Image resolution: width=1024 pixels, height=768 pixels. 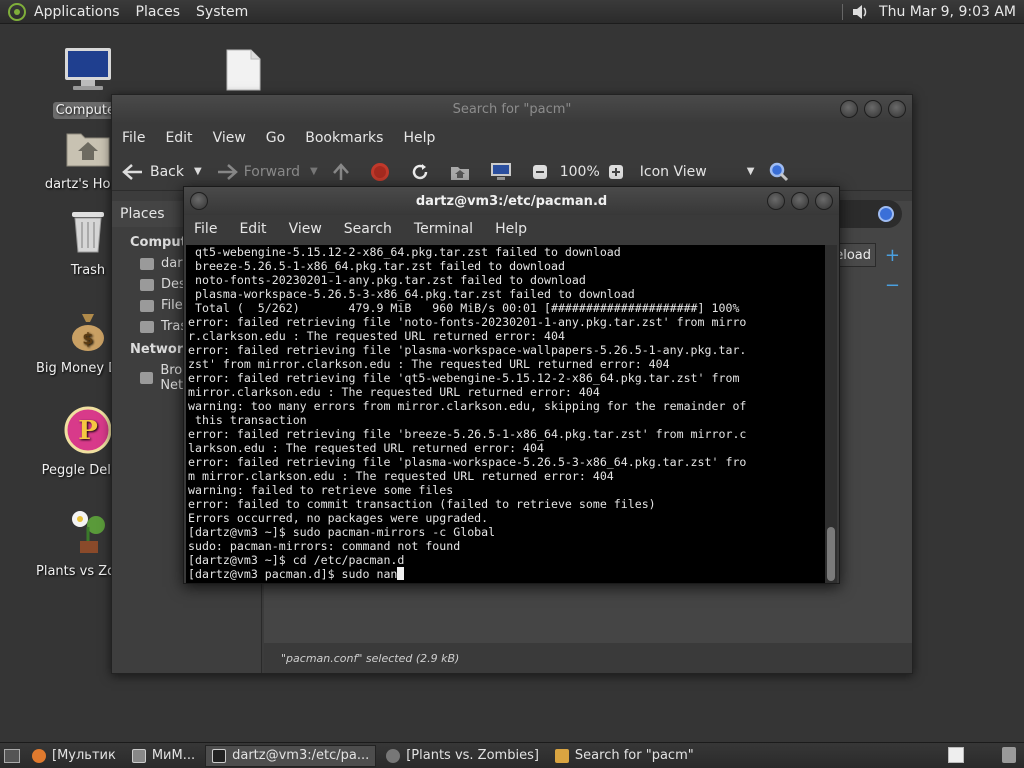 What do you see at coordinates (88, 72) in the screenshot?
I see `computer-icon` at bounding box center [88, 72].